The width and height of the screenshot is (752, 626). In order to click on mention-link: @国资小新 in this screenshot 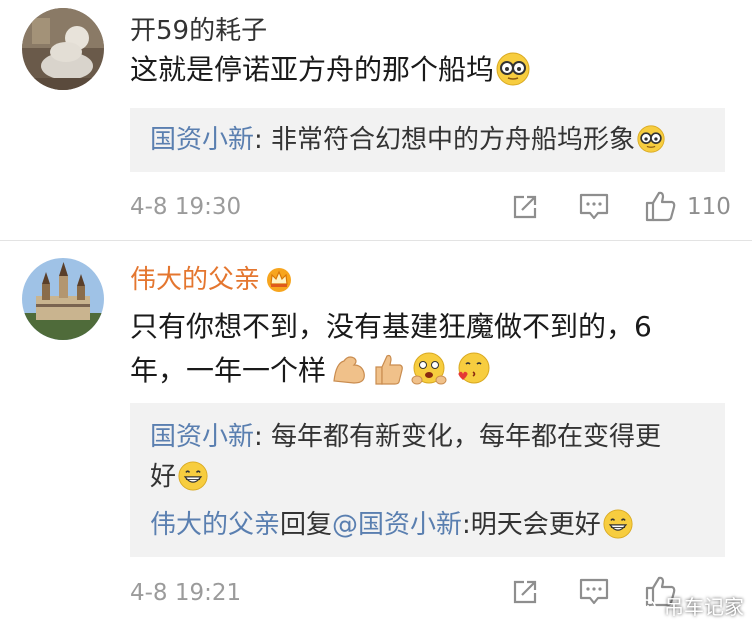, I will do `click(397, 525)`.